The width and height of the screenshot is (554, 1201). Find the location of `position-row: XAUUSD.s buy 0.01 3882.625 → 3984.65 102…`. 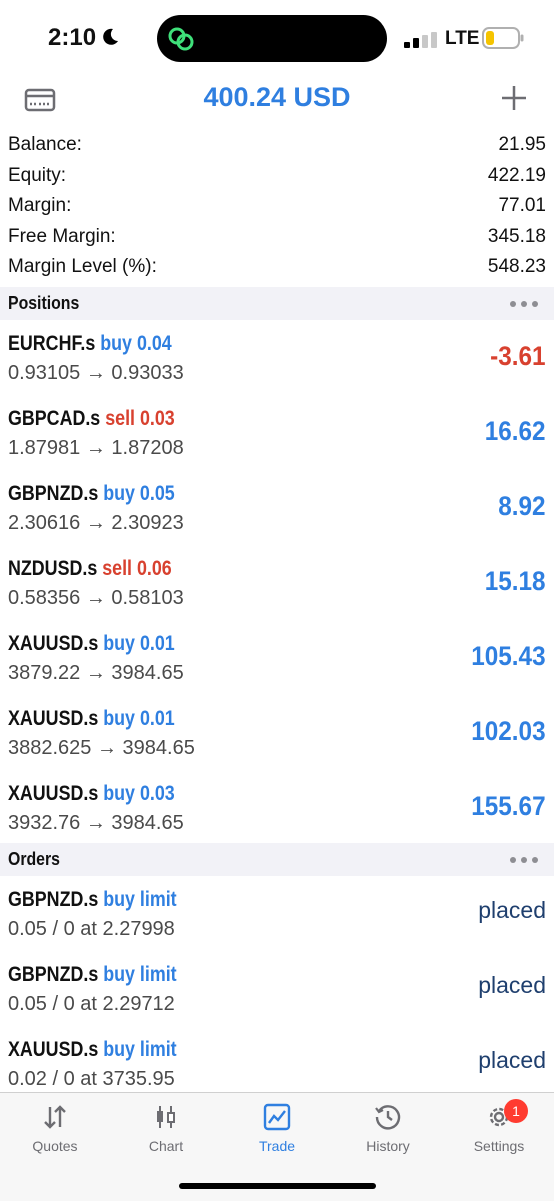

position-row: XAUUSD.s buy 0.01 3882.625 → 3984.65 102… is located at coordinates (277, 732).